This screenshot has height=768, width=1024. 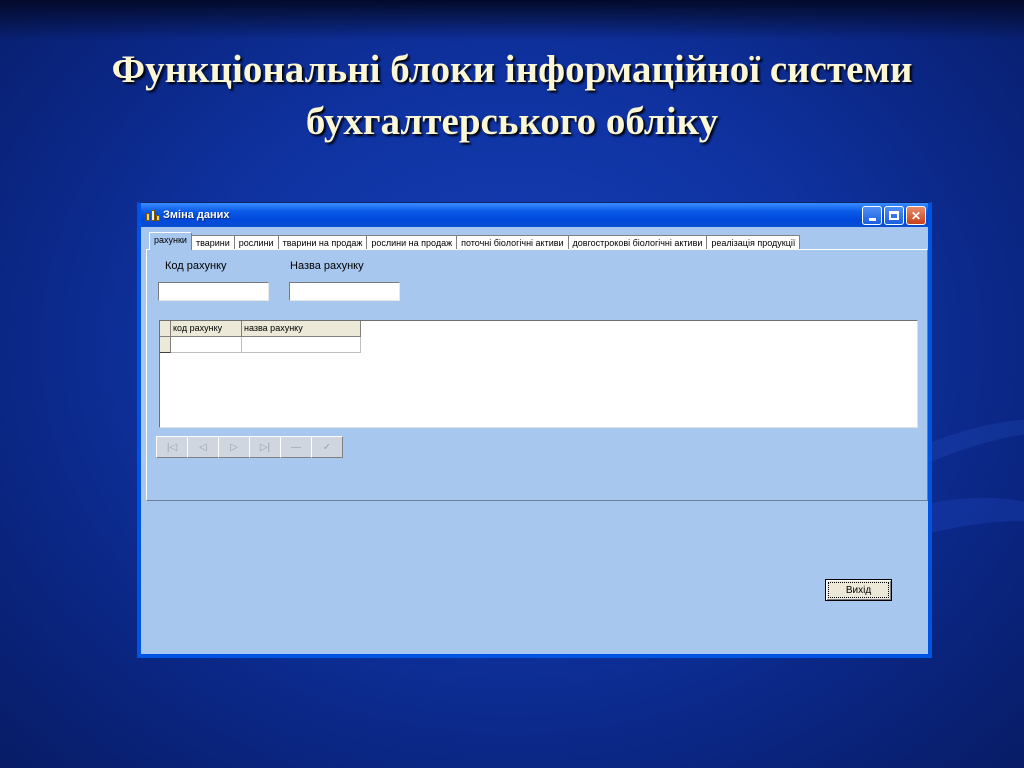 What do you see at coordinates (153, 215) in the screenshot?
I see `app-icon` at bounding box center [153, 215].